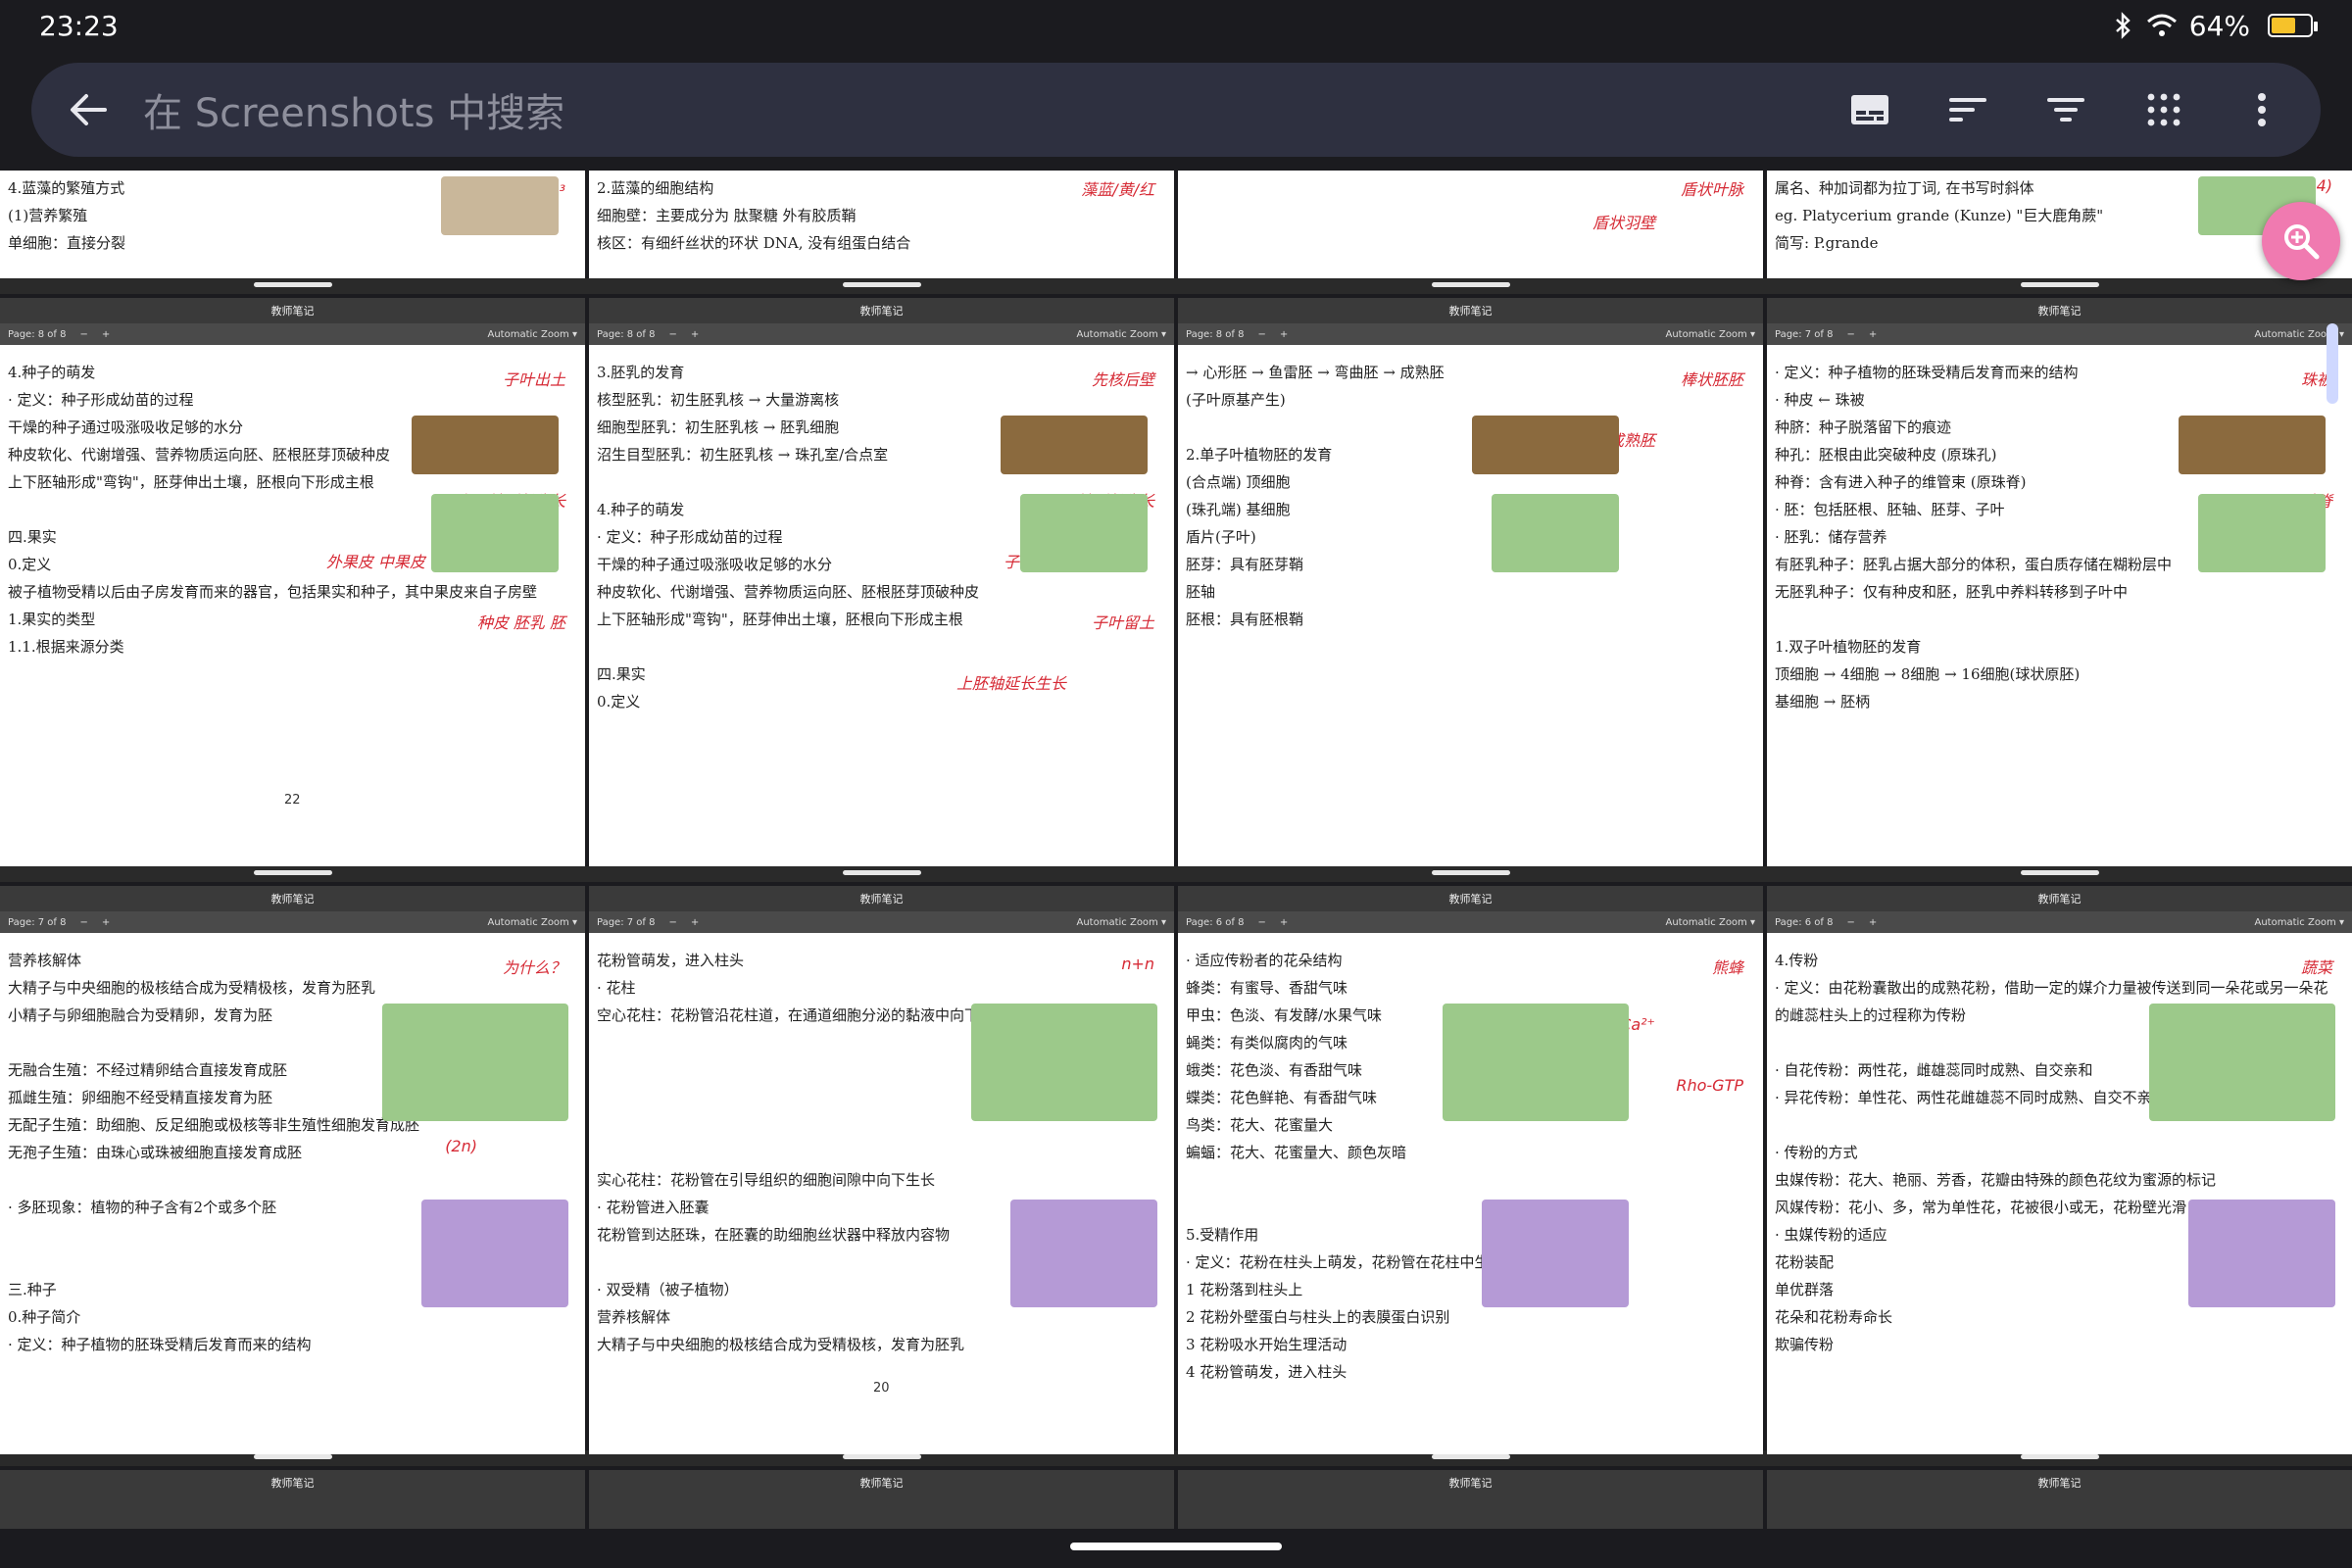 This screenshot has height=1568, width=2352. Describe the element at coordinates (1927, 372) in the screenshot. I see `note-line: · 定义：种子植物的胚珠受精后发育而来的结构` at that location.